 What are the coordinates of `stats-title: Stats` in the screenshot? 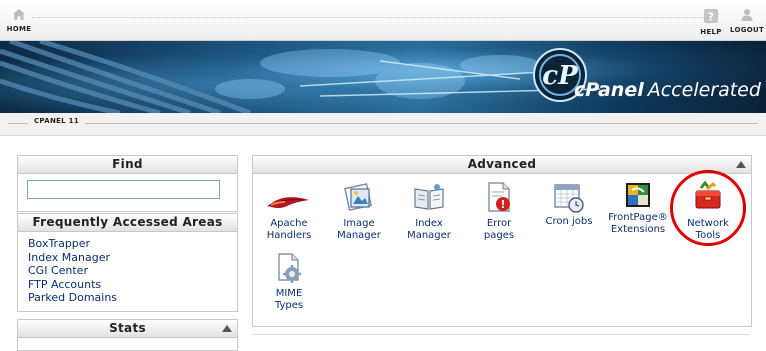 It's located at (127, 328).